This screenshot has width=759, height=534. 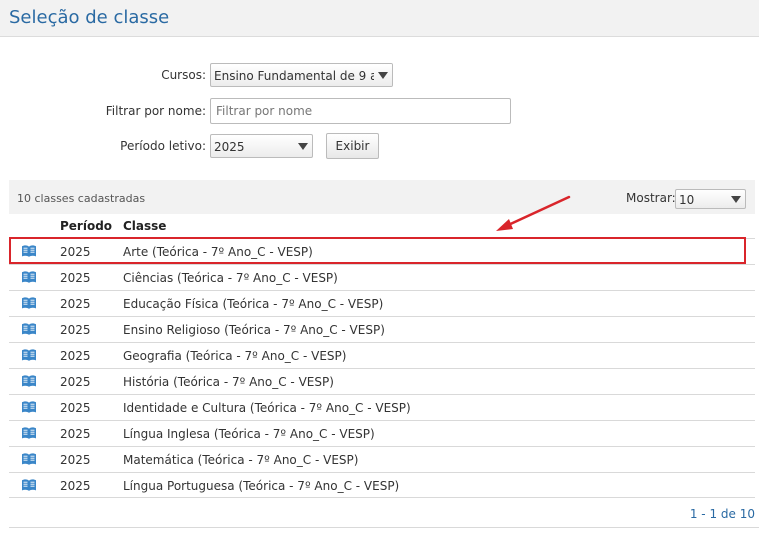 What do you see at coordinates (81, 198) in the screenshot?
I see `class-count-text: 10 classes cadastradas` at bounding box center [81, 198].